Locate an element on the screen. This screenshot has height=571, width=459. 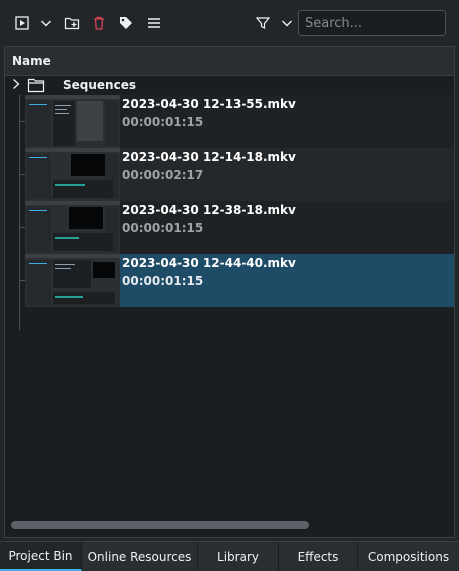
clip-name: 2023-04-30 12-44-40.mkv is located at coordinates (209, 263).